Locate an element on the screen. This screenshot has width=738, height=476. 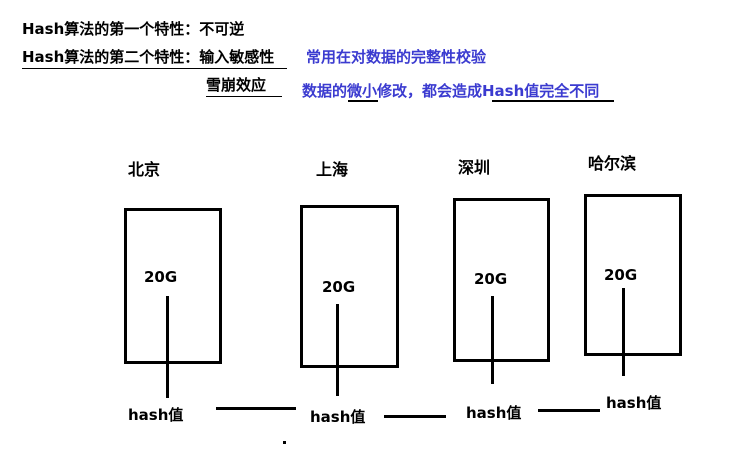
emphasis-underline-hash is located at coordinates (553, 101).